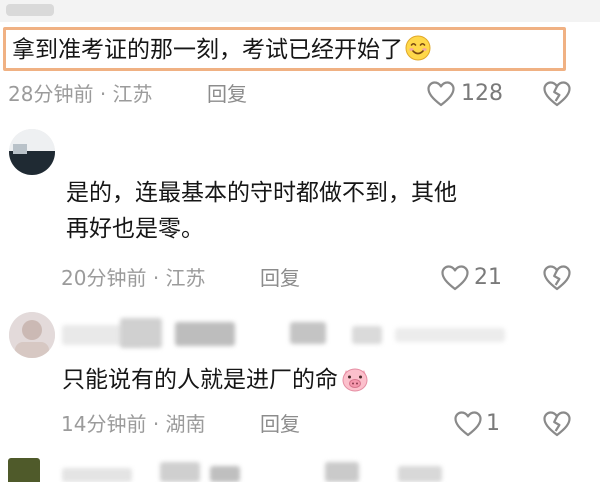 The width and height of the screenshot is (600, 482). What do you see at coordinates (488, 277) in the screenshot?
I see `comment-2-like-count: 21` at bounding box center [488, 277].